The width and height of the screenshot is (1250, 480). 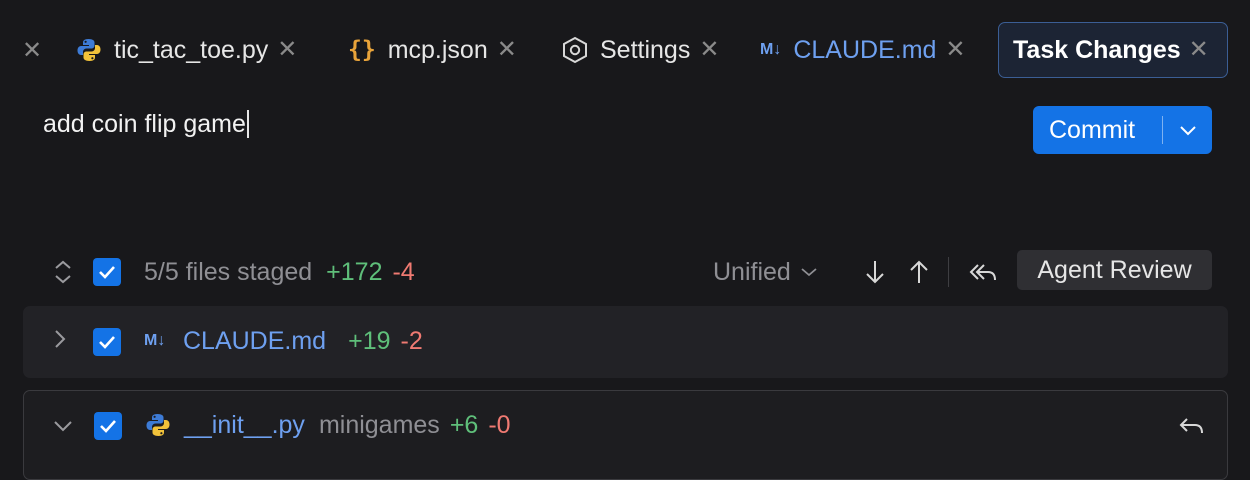 I want to click on tab-tic-tac-toe: tic_tac_toe.py ✕, so click(x=186, y=50).